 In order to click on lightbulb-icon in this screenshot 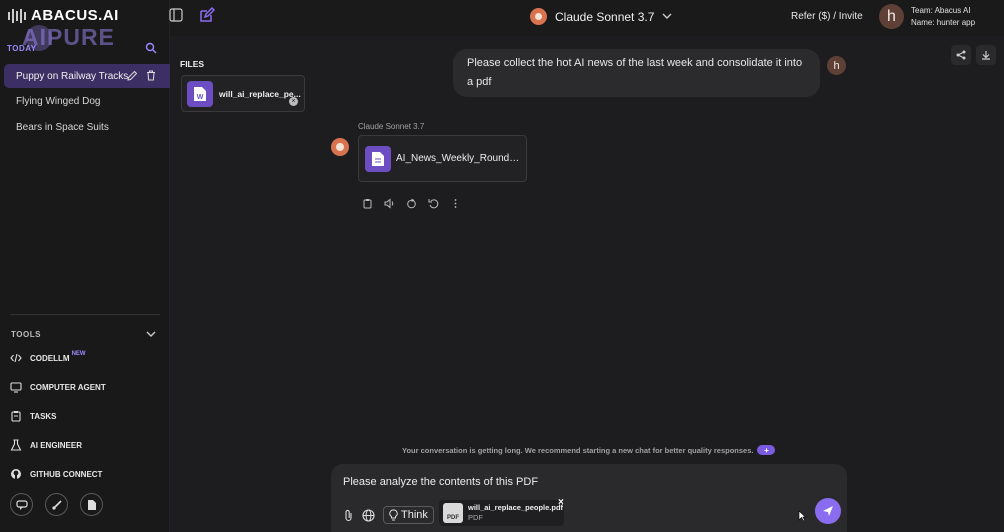, I will do `click(393, 515)`.